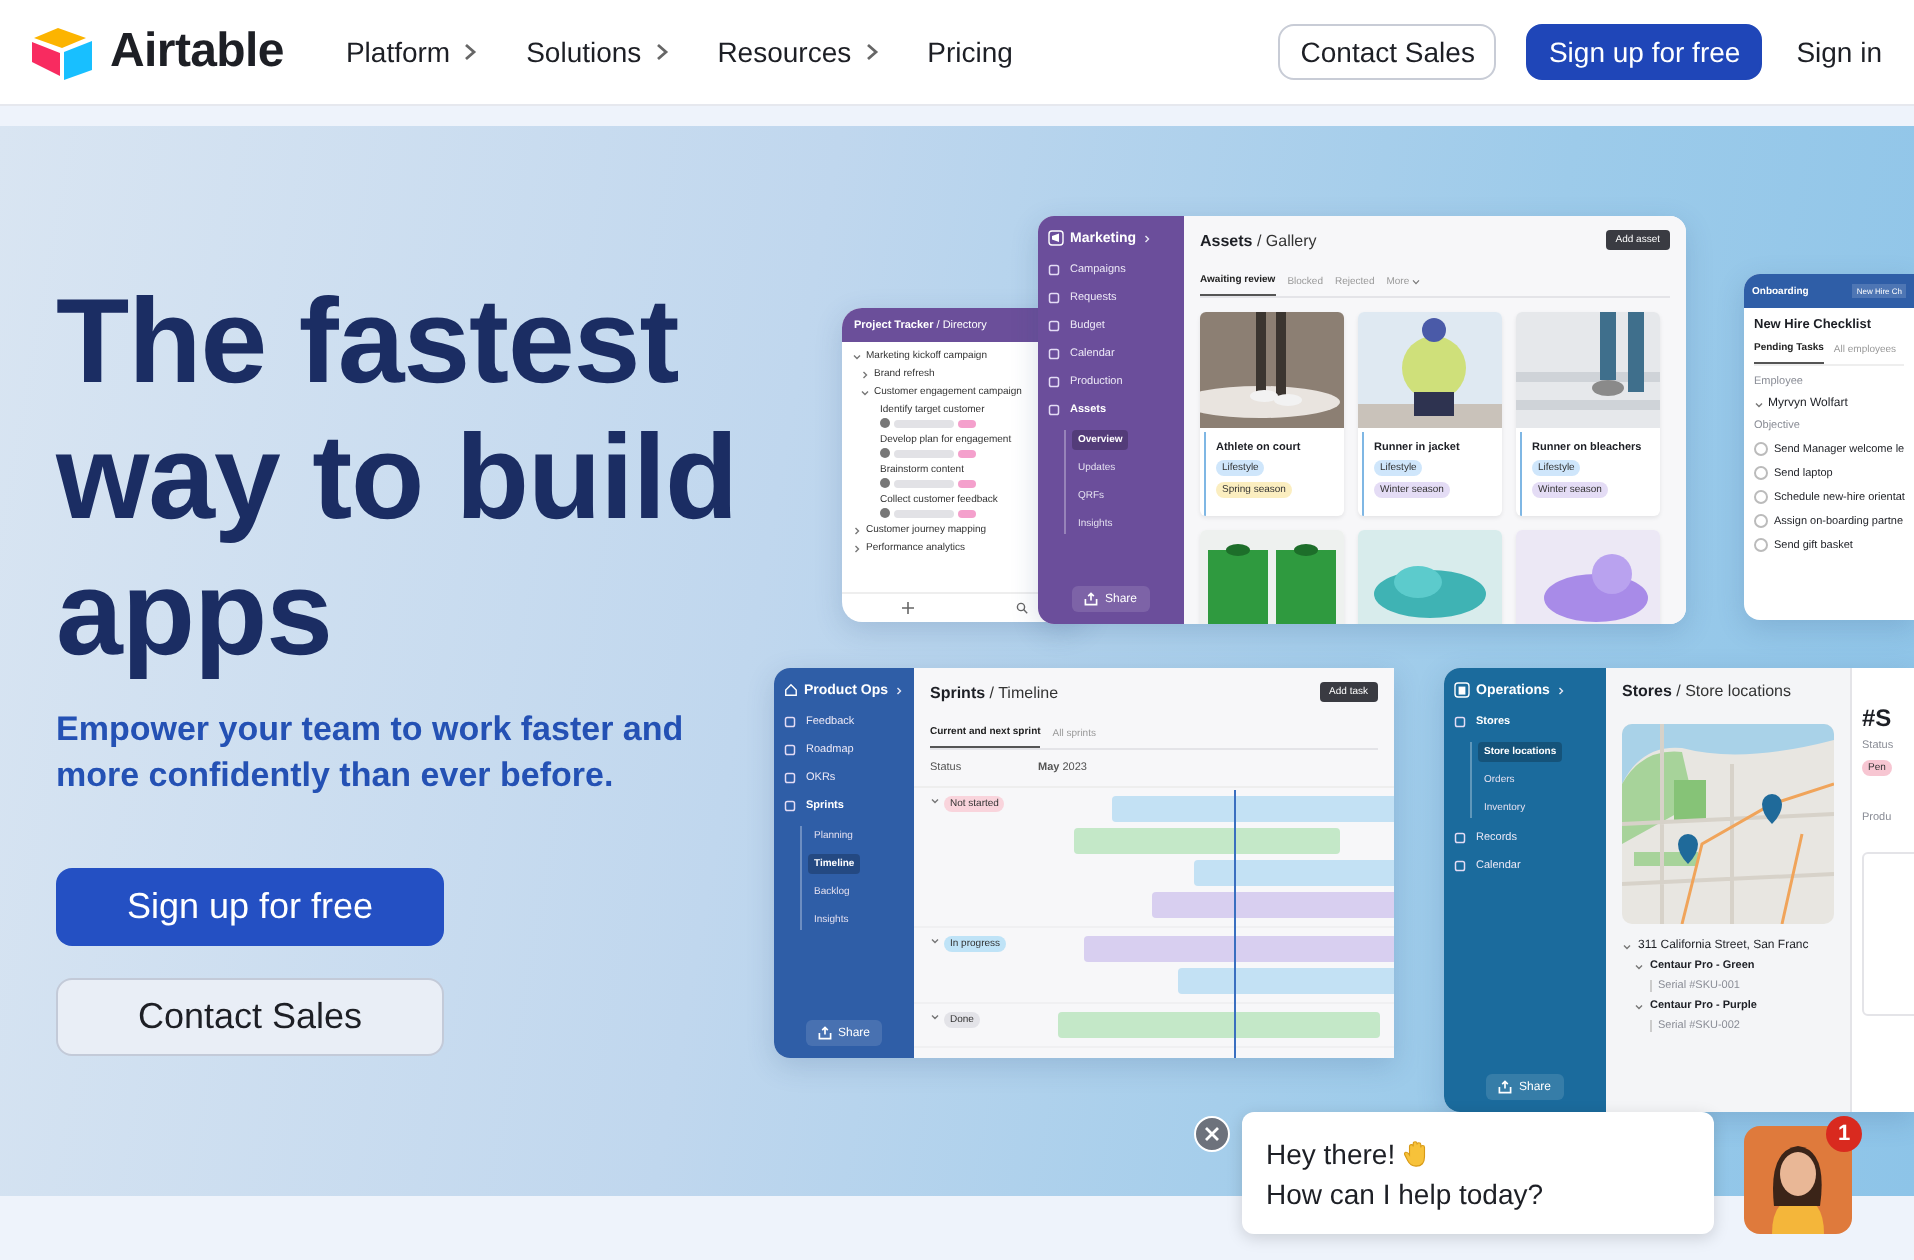  Describe the element at coordinates (1839, 52) in the screenshot. I see `sign-in-link: Sign in` at that location.